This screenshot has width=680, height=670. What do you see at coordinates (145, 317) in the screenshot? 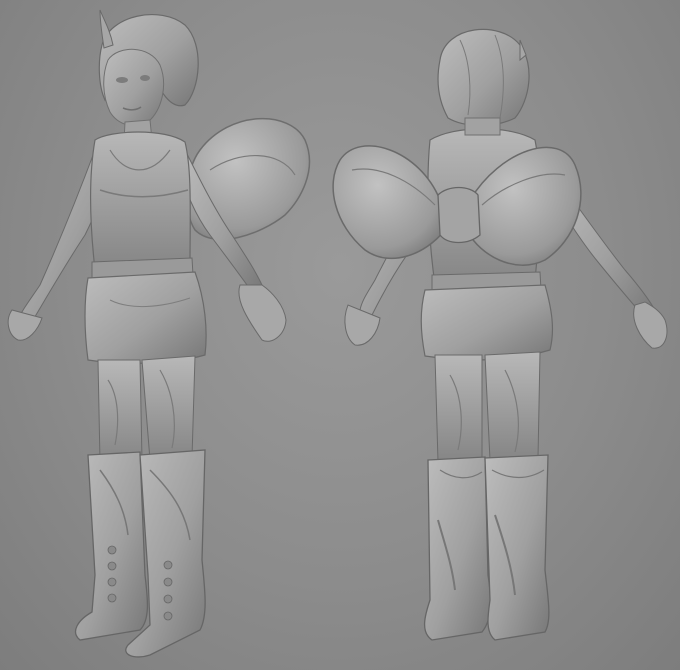
I see `skirt-front` at bounding box center [145, 317].